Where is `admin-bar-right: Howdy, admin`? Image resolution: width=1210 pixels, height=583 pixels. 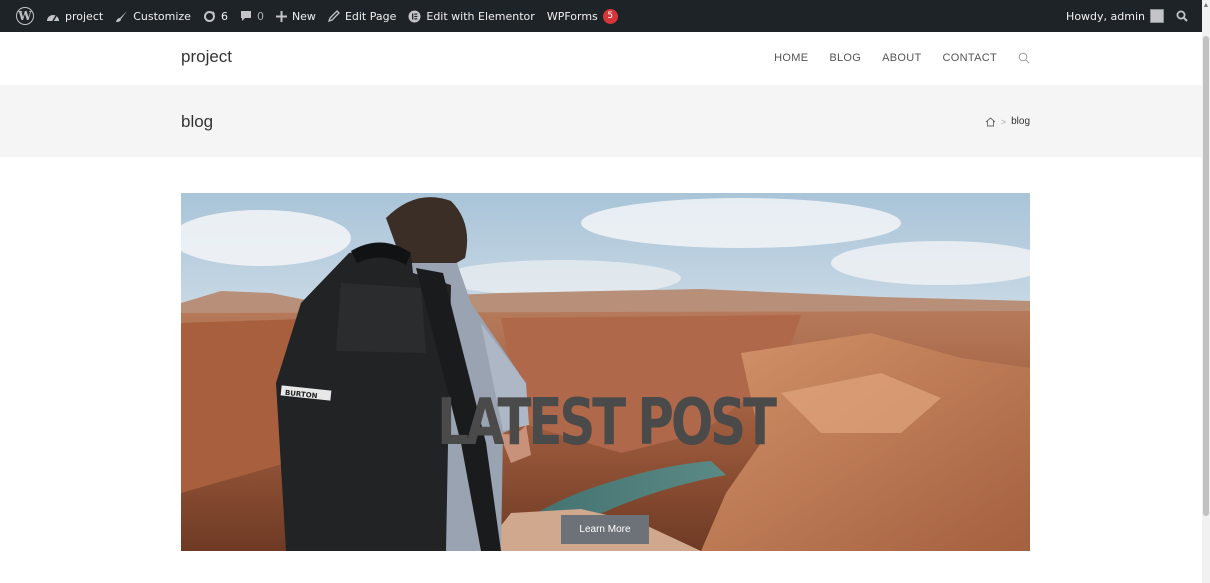 admin-bar-right: Howdy, admin is located at coordinates (1127, 16).